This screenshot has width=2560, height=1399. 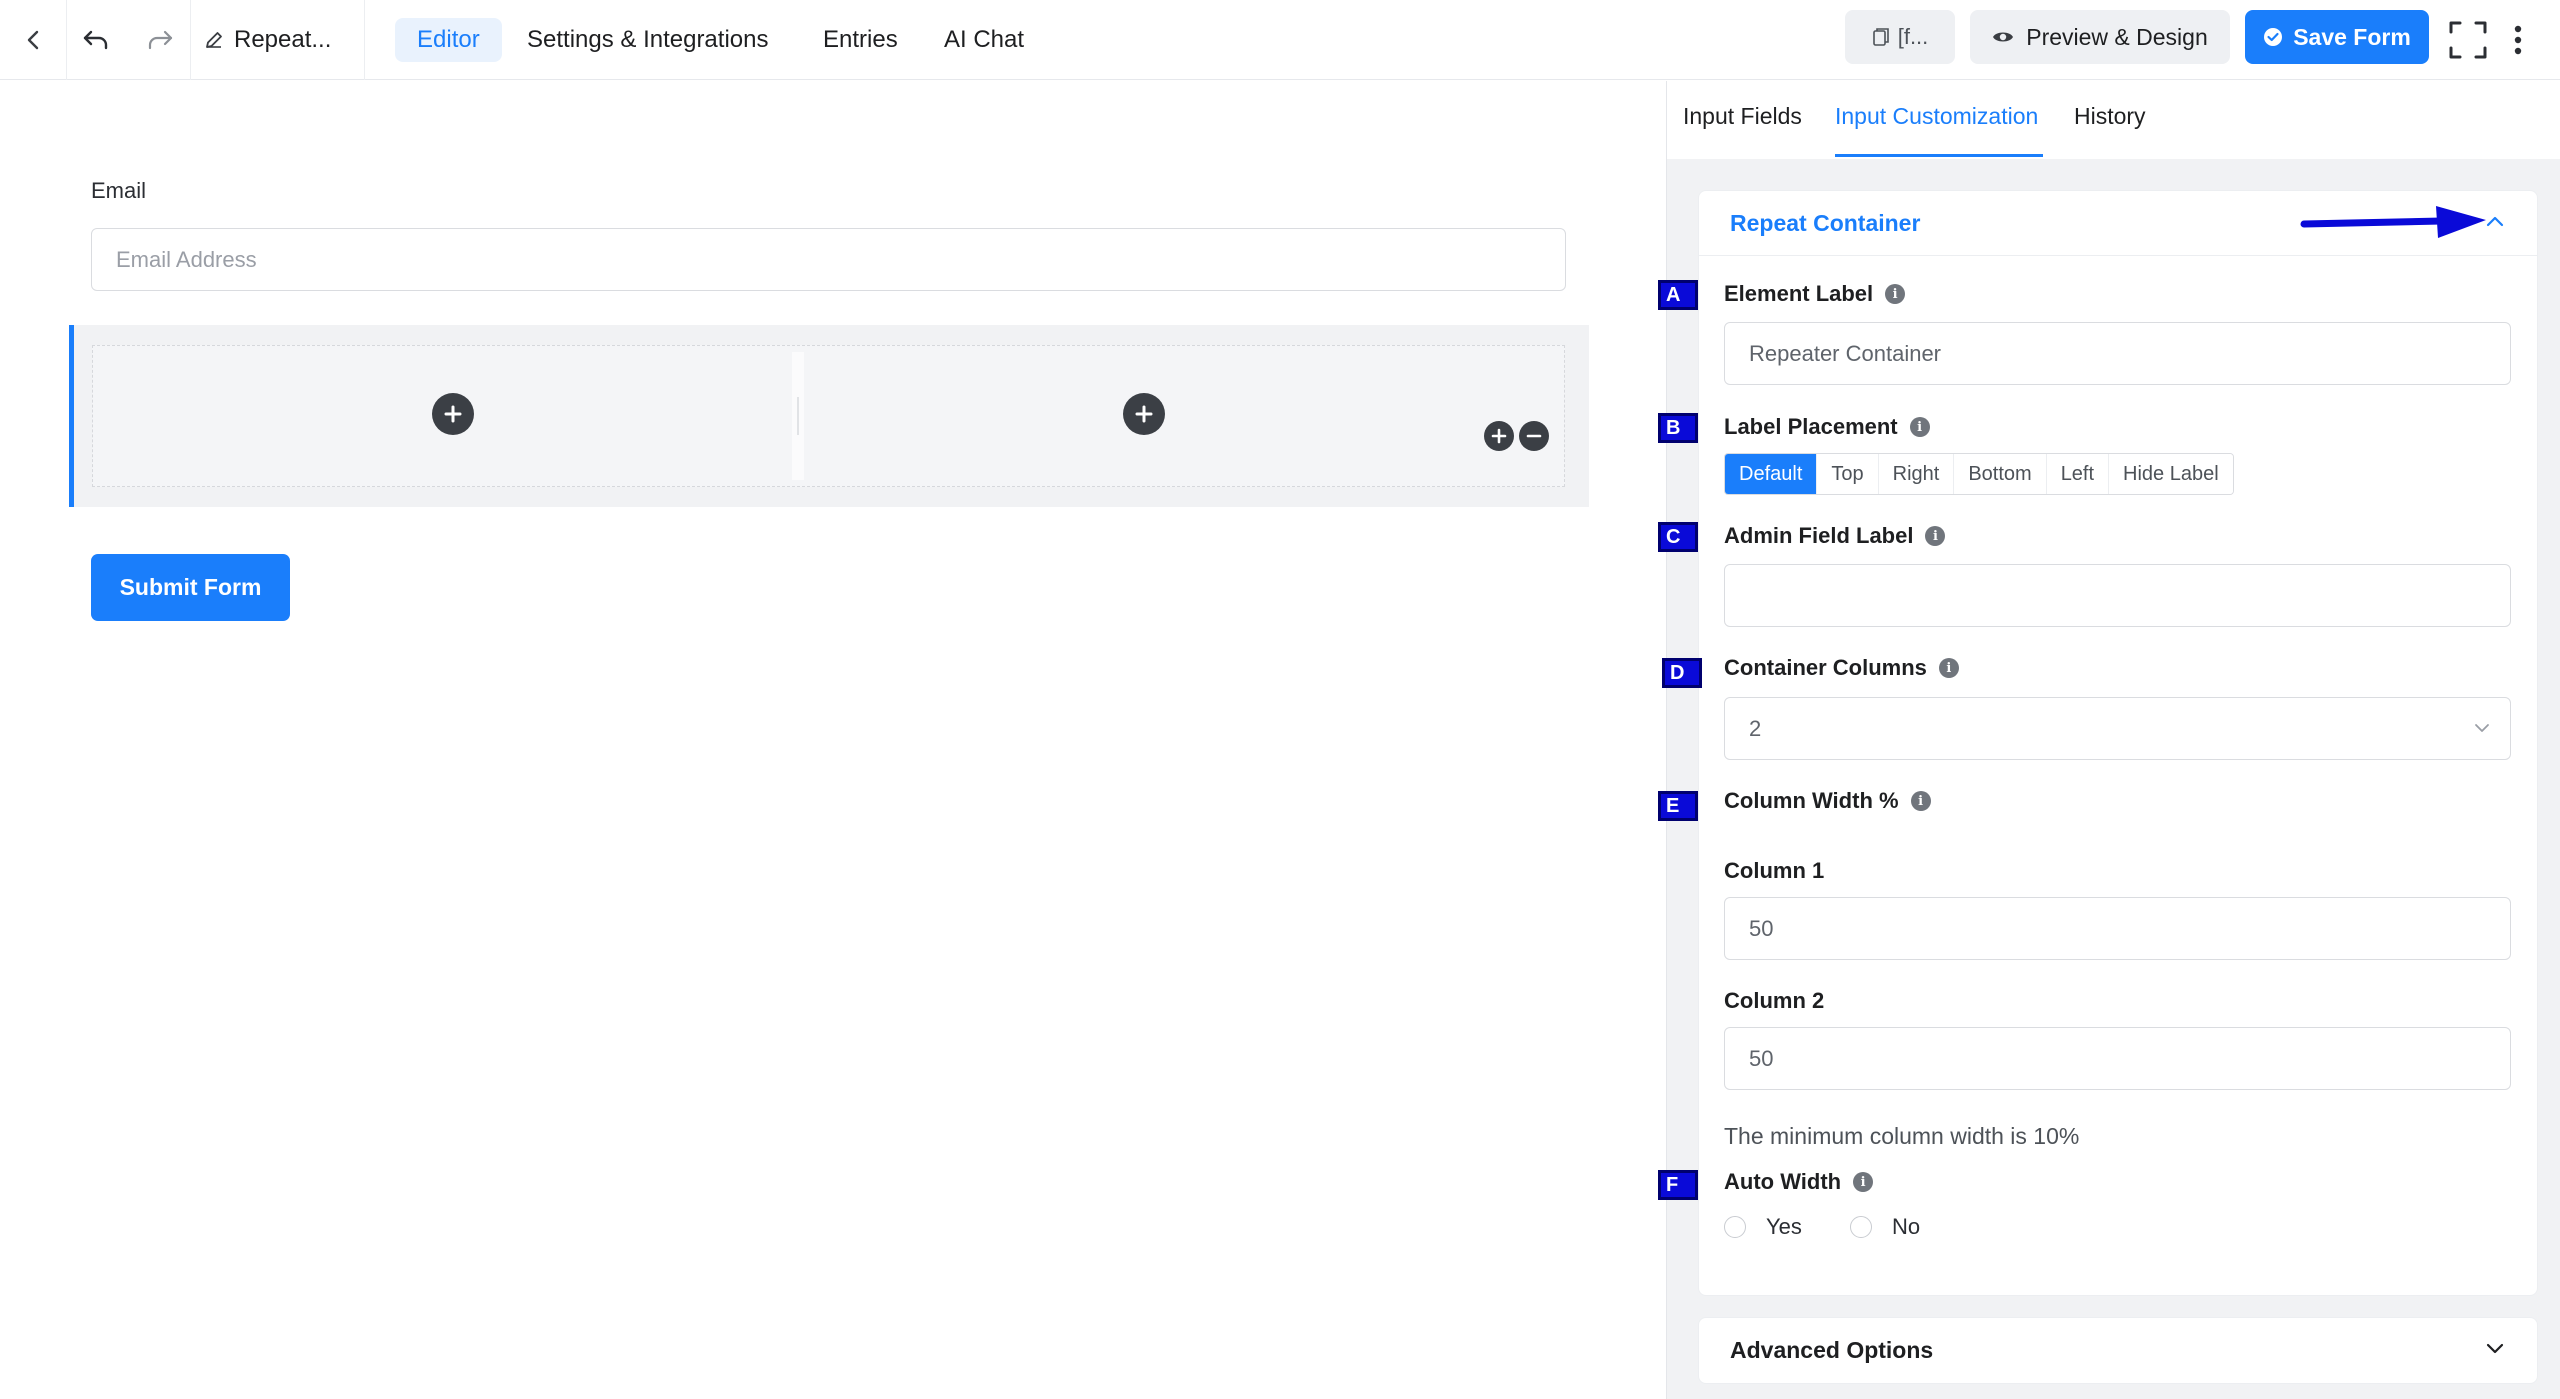 I want to click on preview-label: Preview & Design, so click(x=2117, y=36).